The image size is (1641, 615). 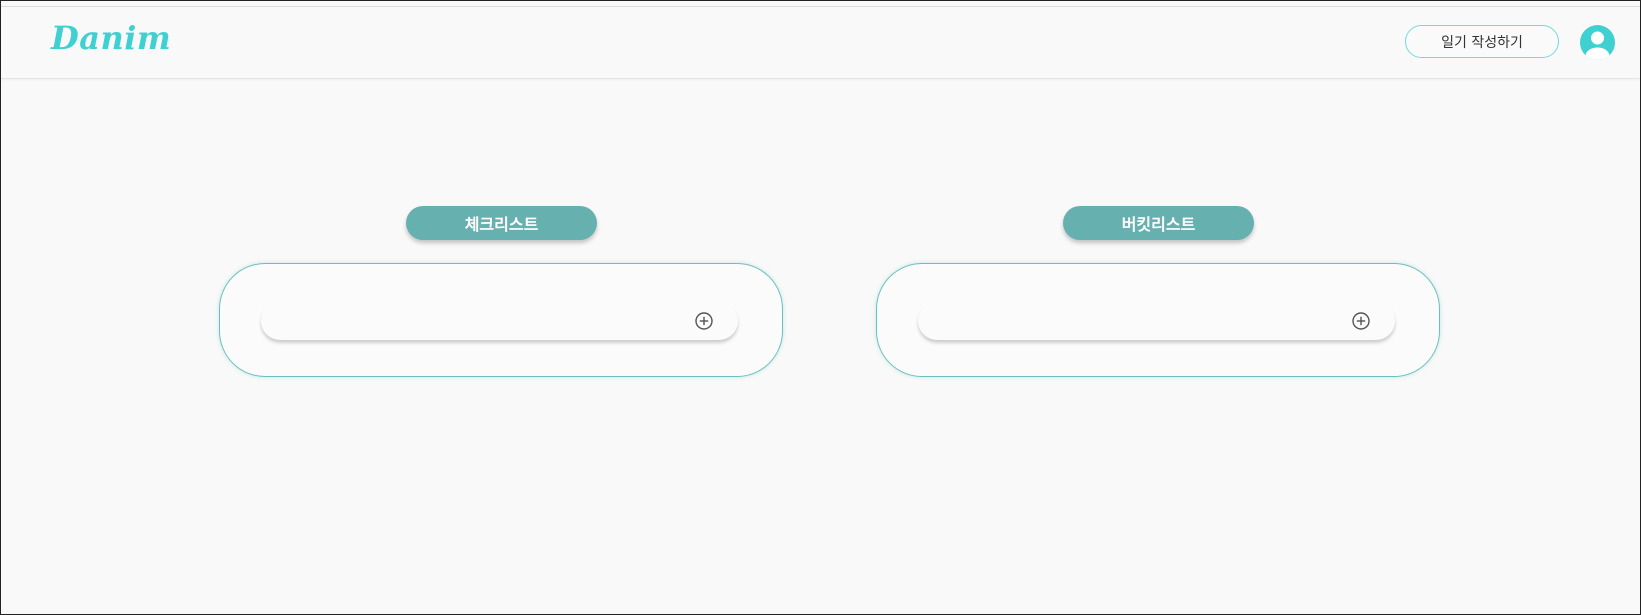 I want to click on top-header: Danim 일기 작성하기, so click(x=820, y=42).